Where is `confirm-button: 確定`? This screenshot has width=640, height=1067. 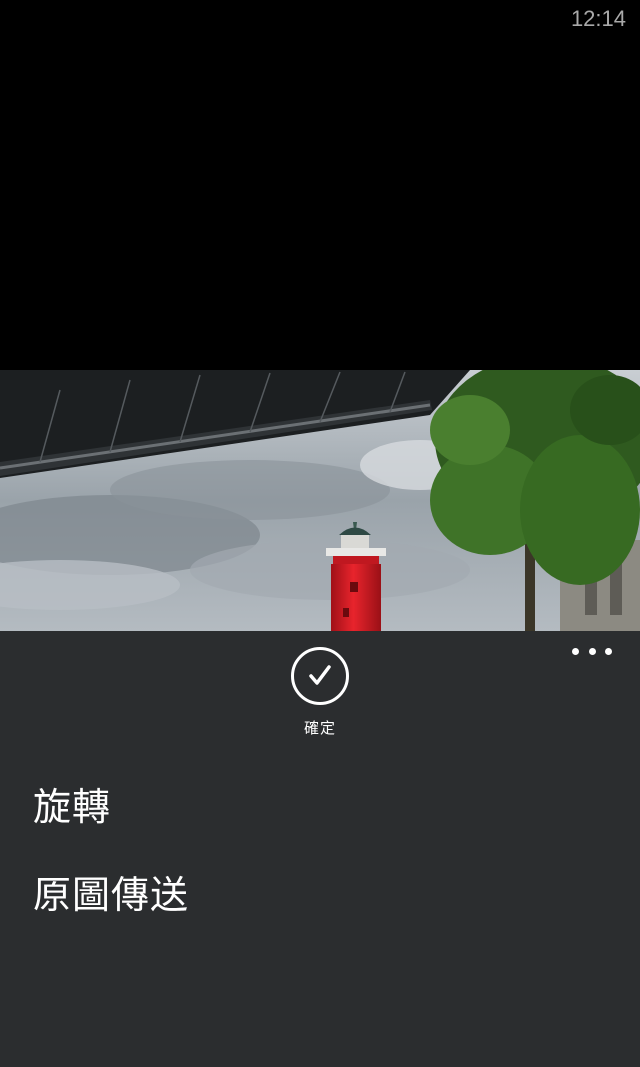
confirm-button: 確定 is located at coordinates (320, 697).